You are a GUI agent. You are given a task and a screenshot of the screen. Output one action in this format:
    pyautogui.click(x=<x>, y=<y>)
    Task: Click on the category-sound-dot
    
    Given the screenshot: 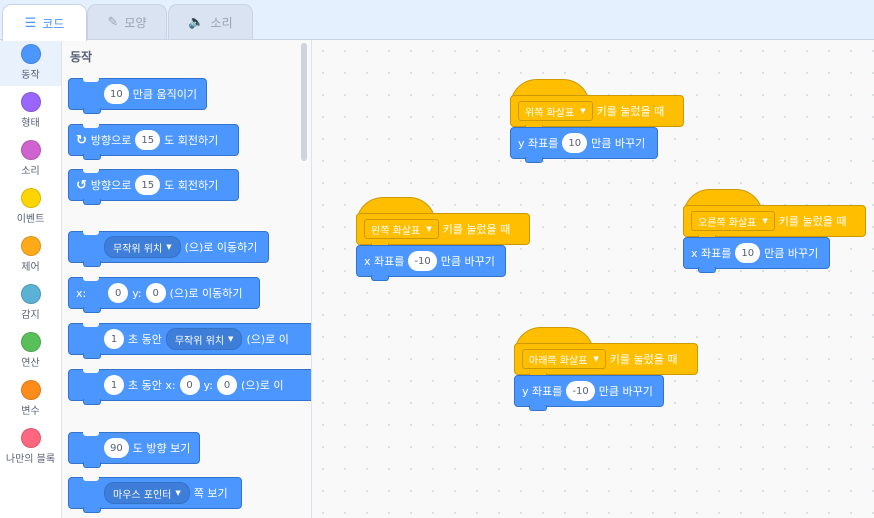 What is the action you would take?
    pyautogui.click(x=30, y=150)
    